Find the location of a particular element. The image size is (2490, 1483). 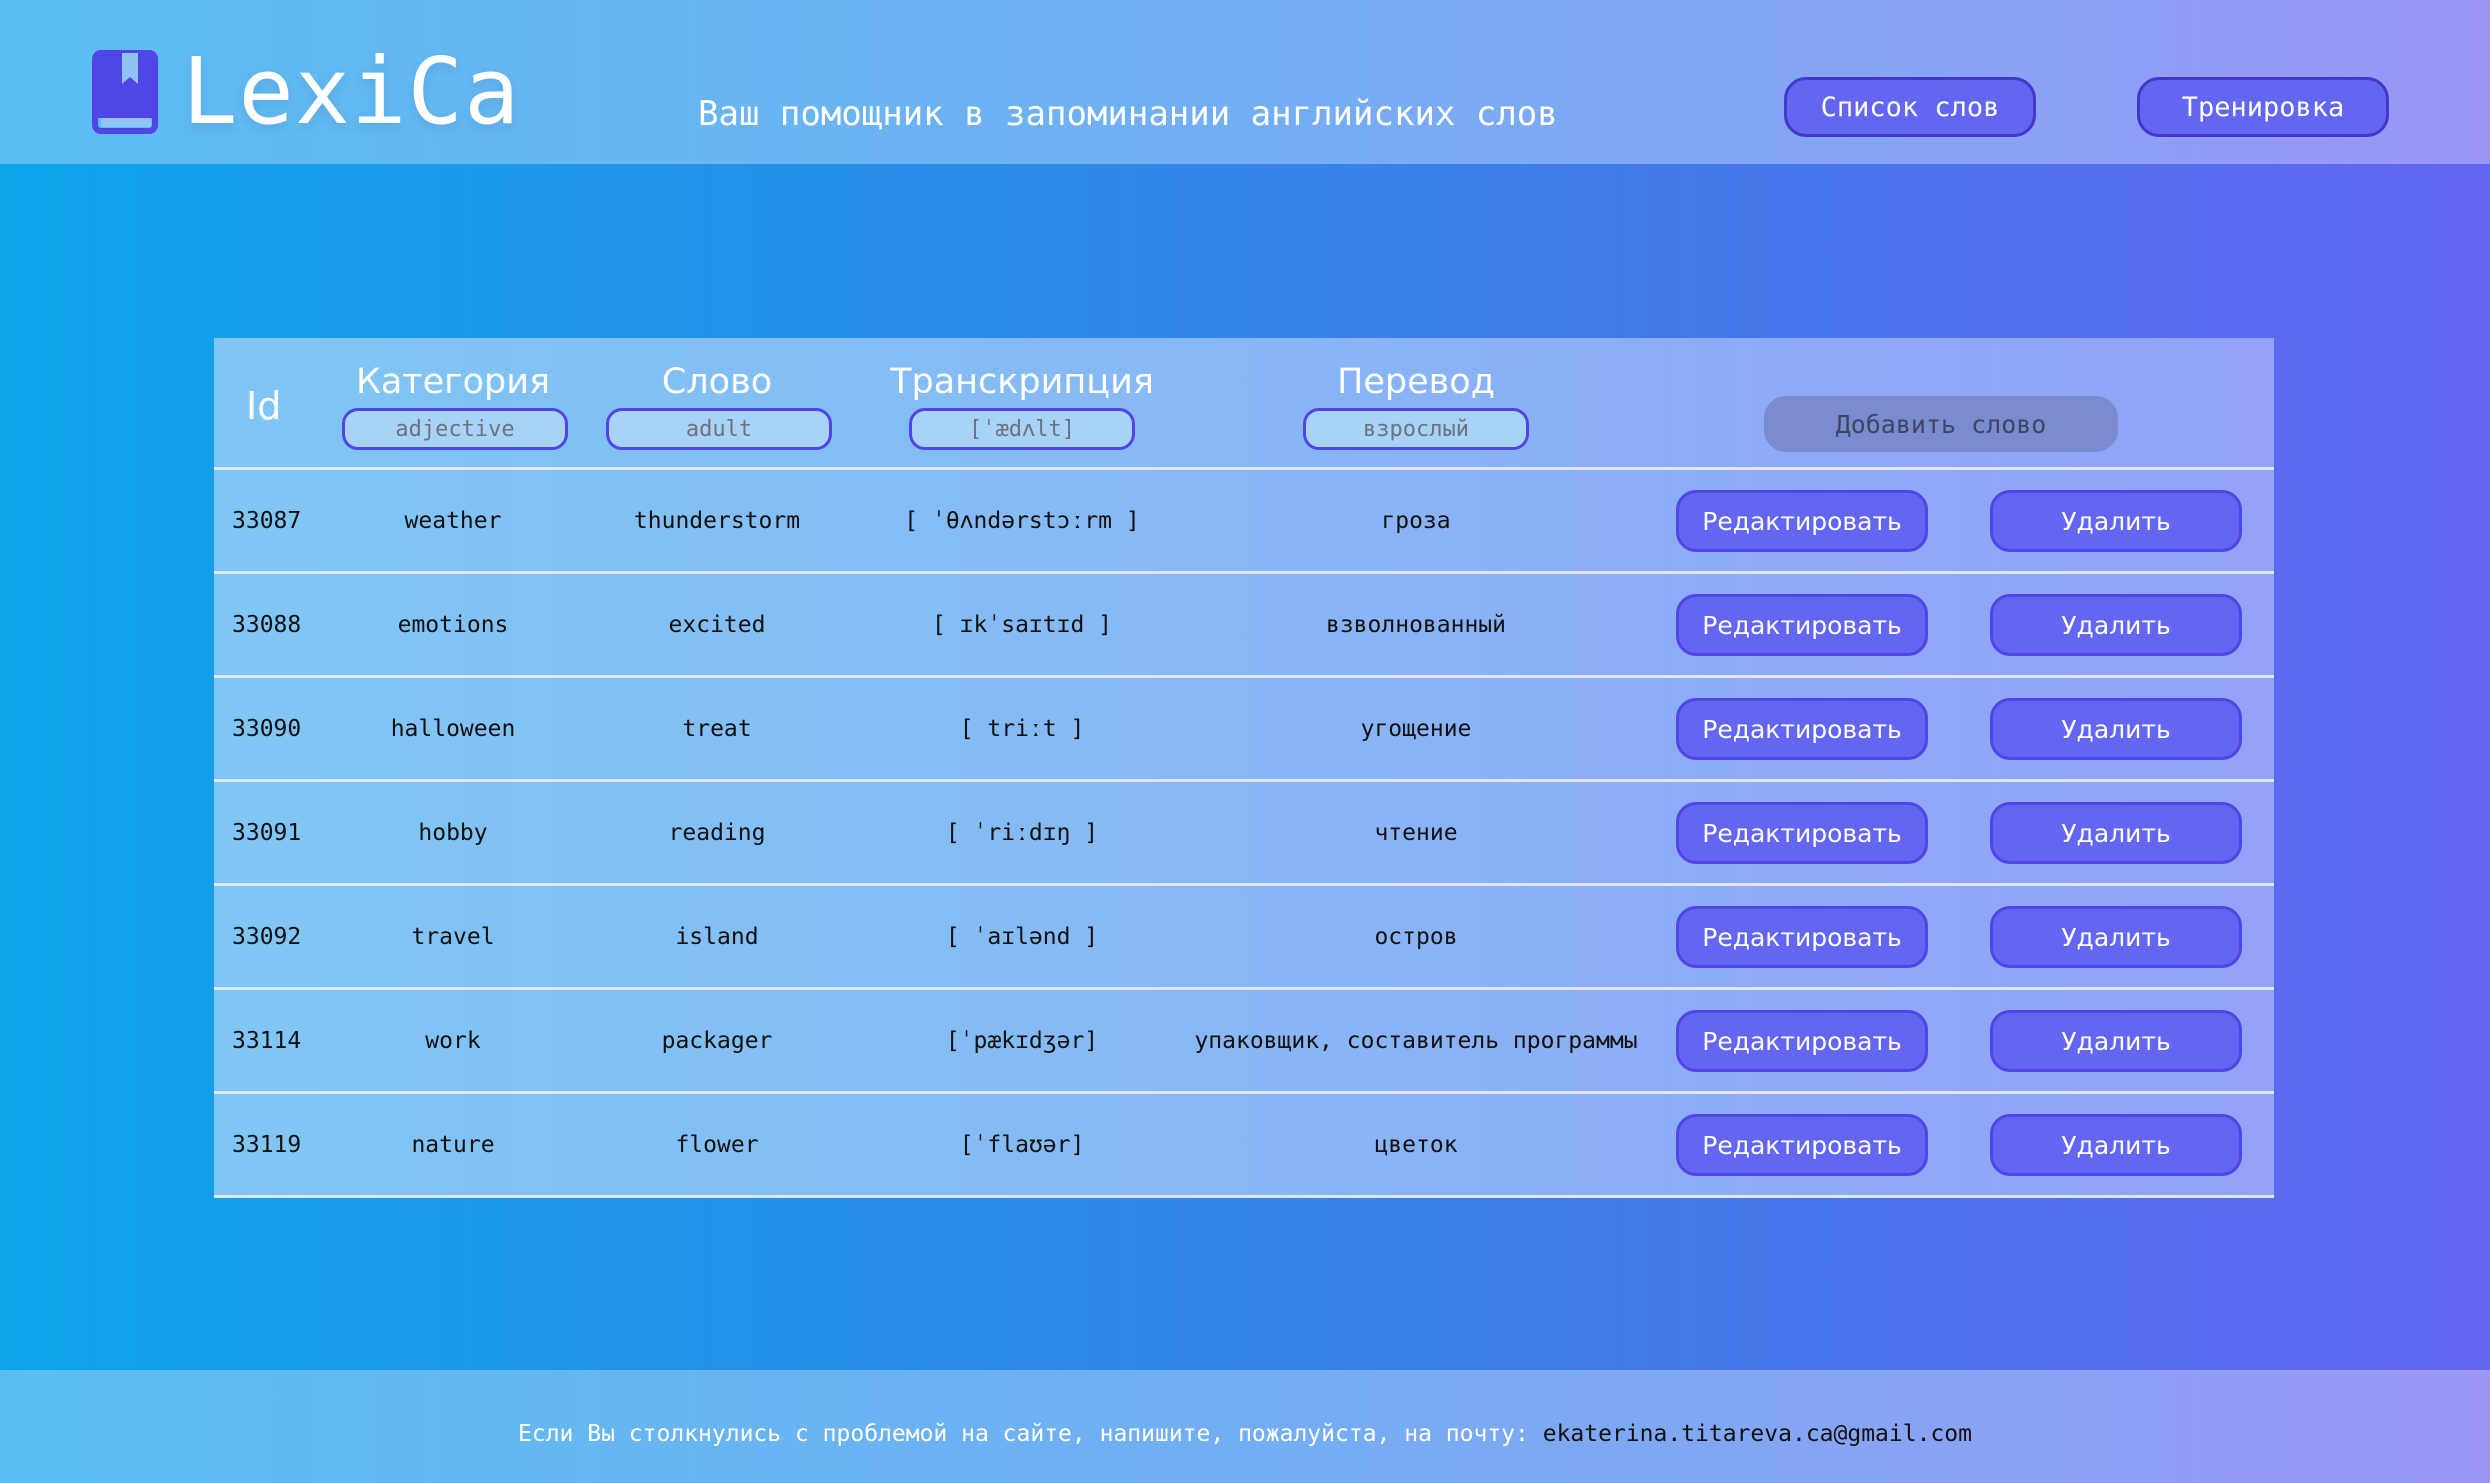

cell-id: 33090 is located at coordinates (267, 728).